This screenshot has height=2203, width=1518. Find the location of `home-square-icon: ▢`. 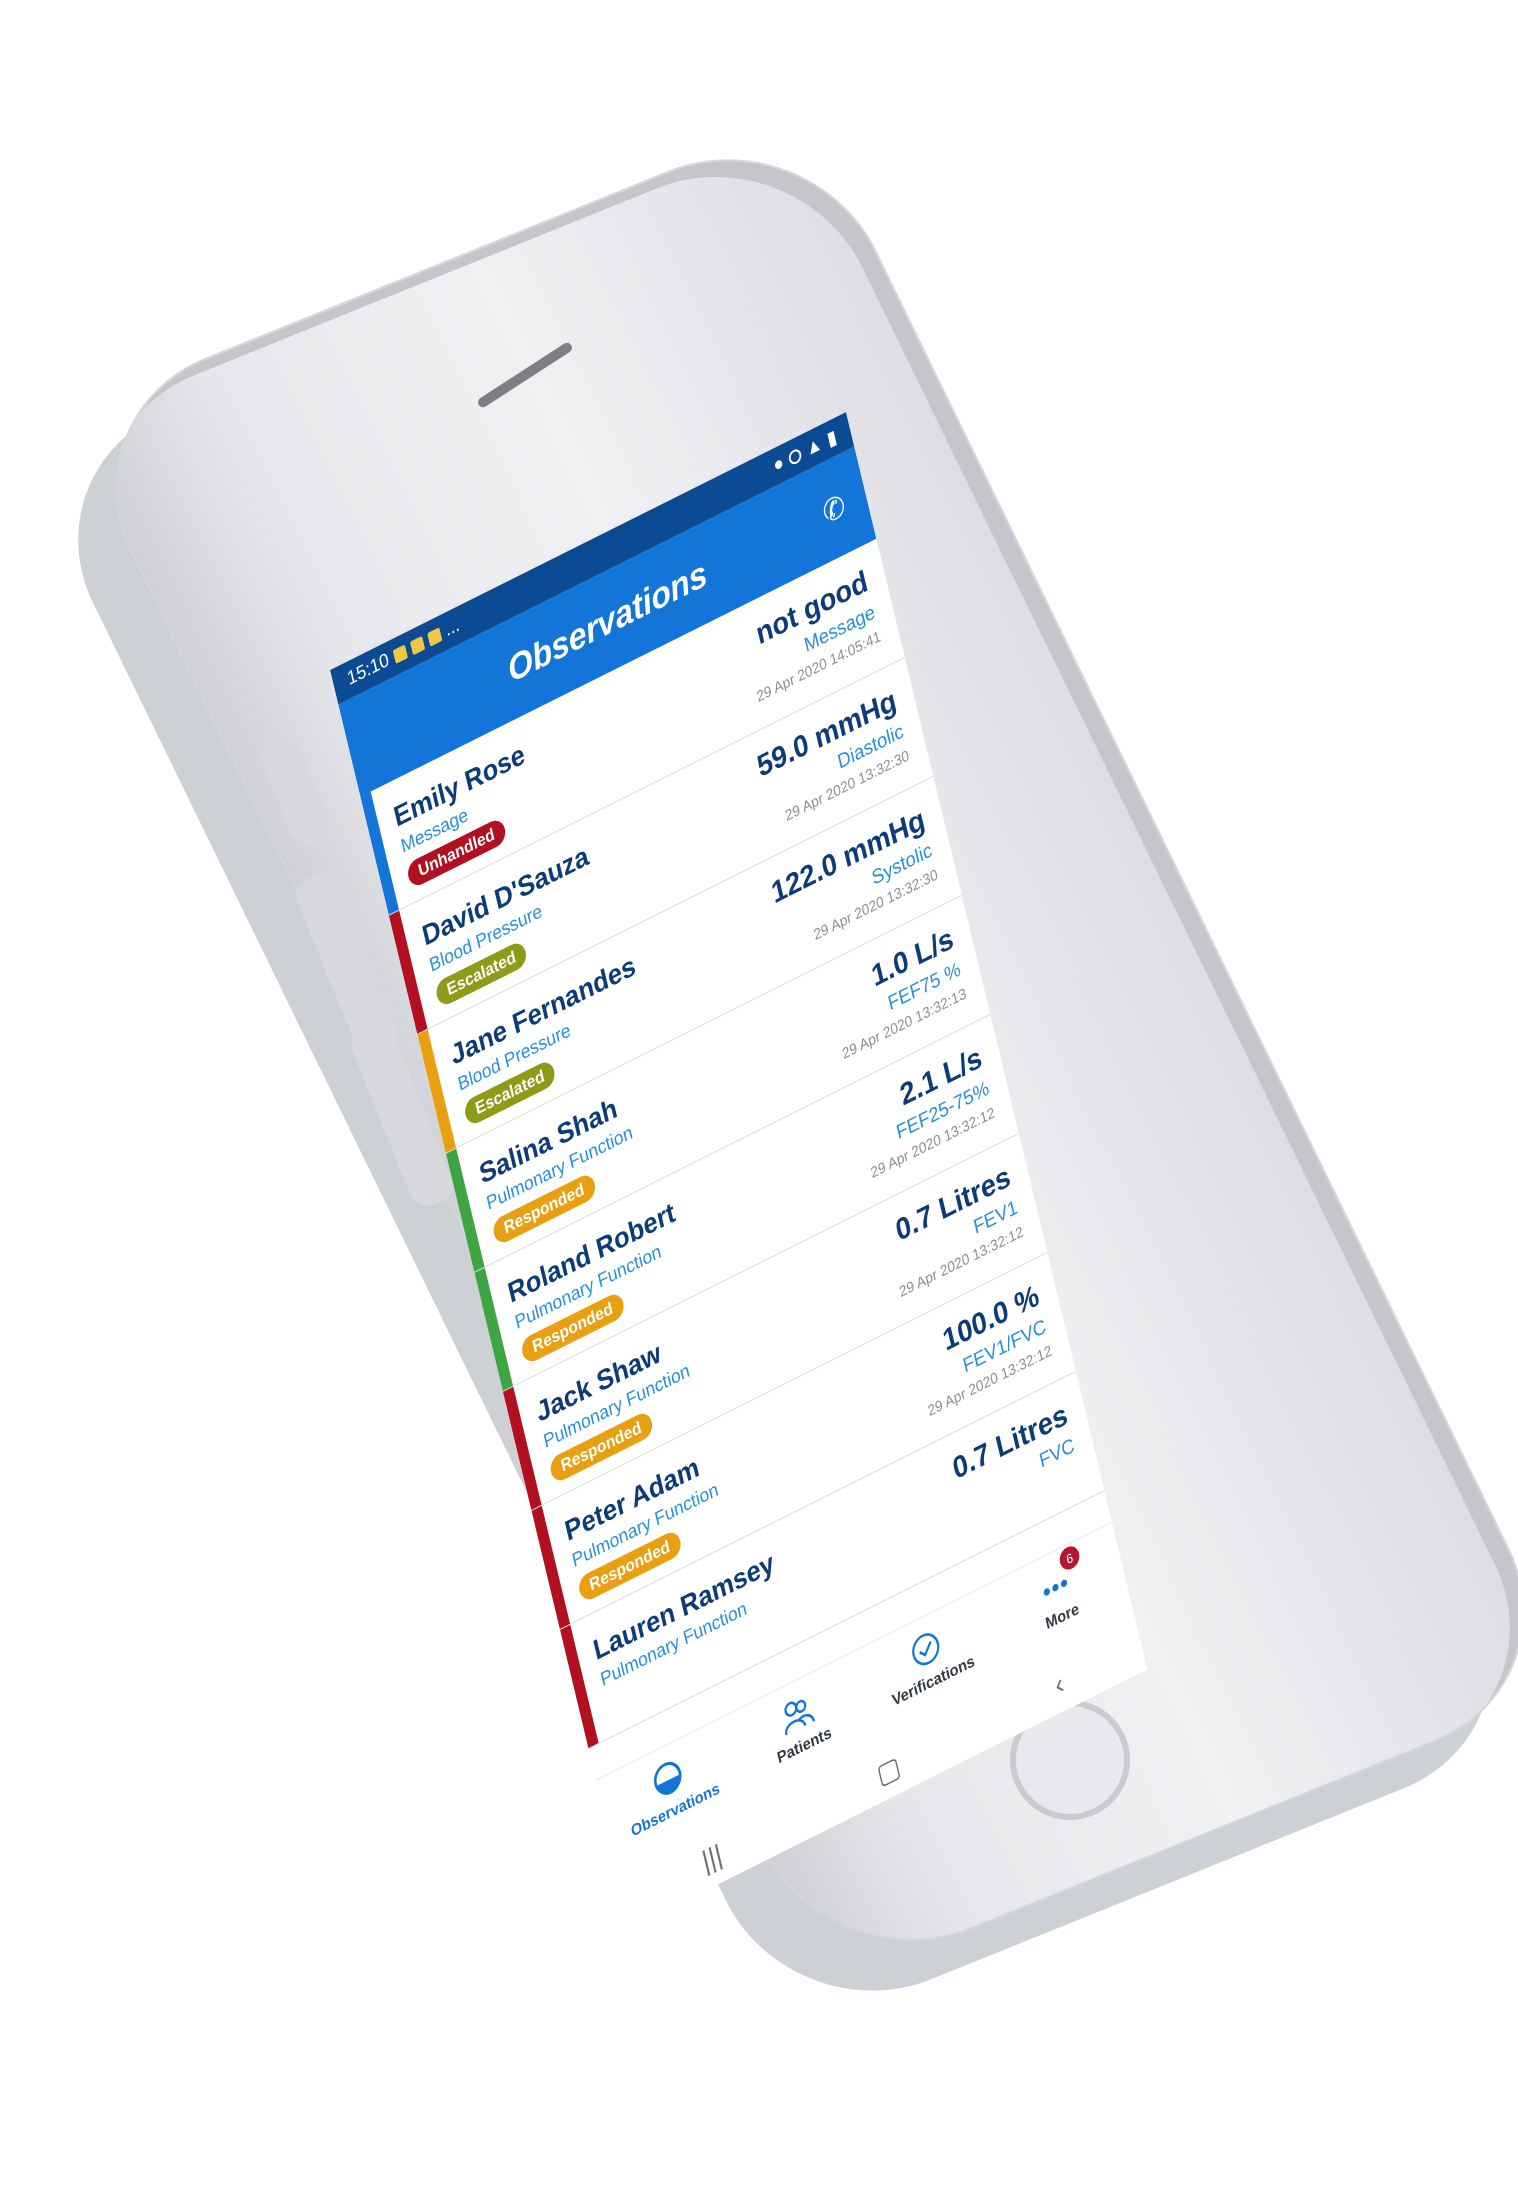

home-square-icon: ▢ is located at coordinates (888, 1769).